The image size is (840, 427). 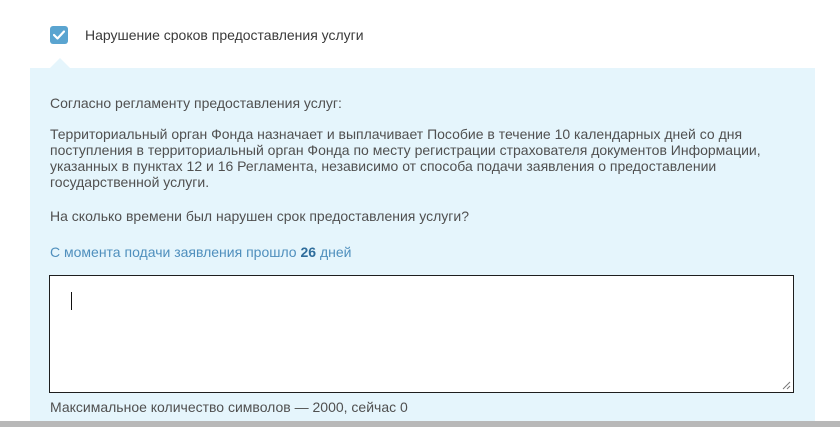 I want to click on service-violation-label: Нарушение сроков предоставления услуги, so click(x=224, y=35).